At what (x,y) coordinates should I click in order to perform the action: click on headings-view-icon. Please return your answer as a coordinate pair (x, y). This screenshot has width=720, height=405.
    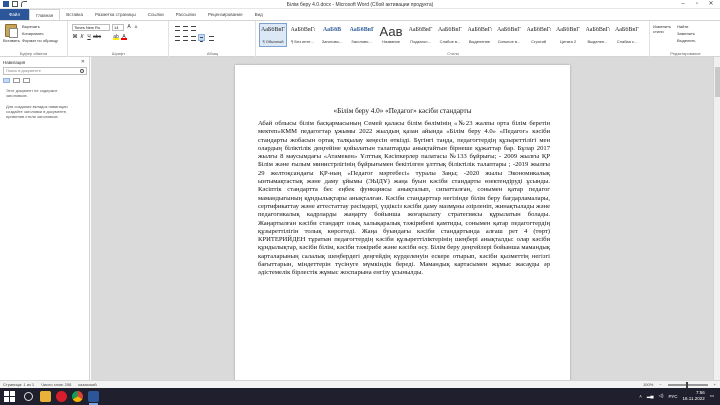
    Looking at the image, I should click on (6, 80).